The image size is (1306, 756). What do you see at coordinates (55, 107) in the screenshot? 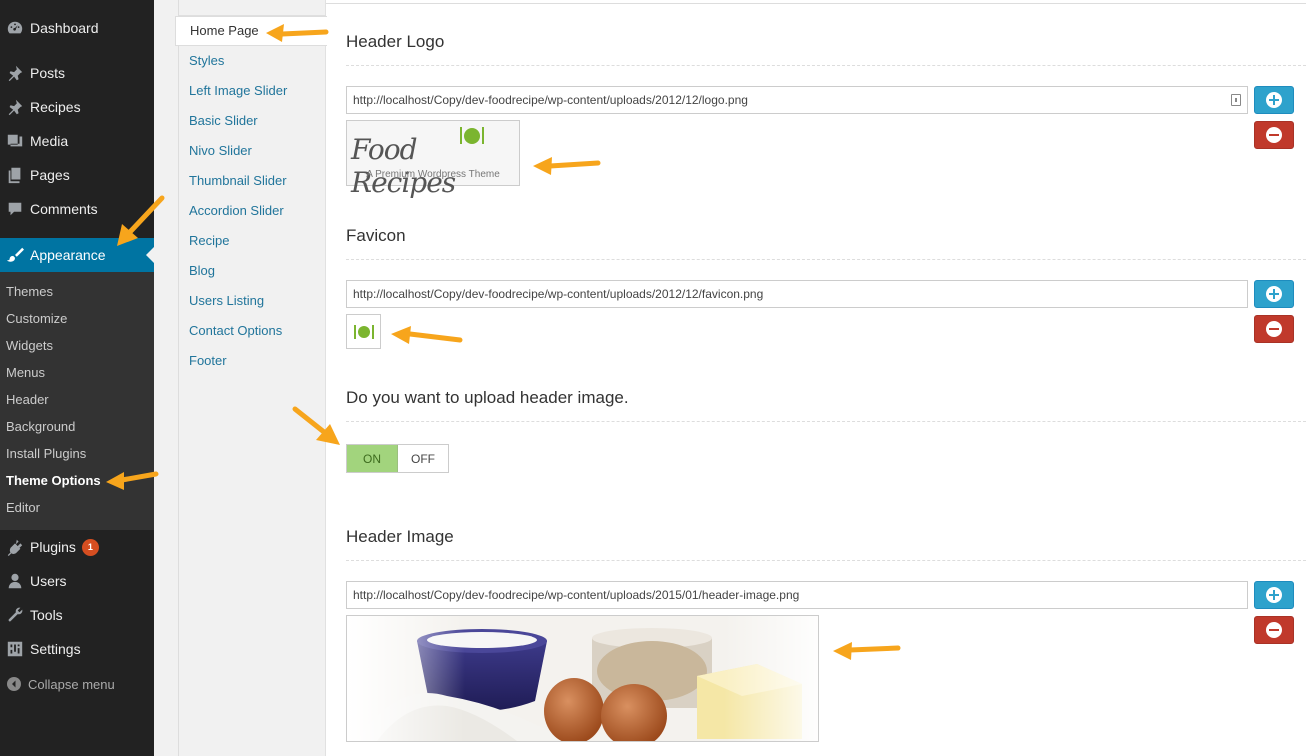
I see `menu-label: Recipes` at bounding box center [55, 107].